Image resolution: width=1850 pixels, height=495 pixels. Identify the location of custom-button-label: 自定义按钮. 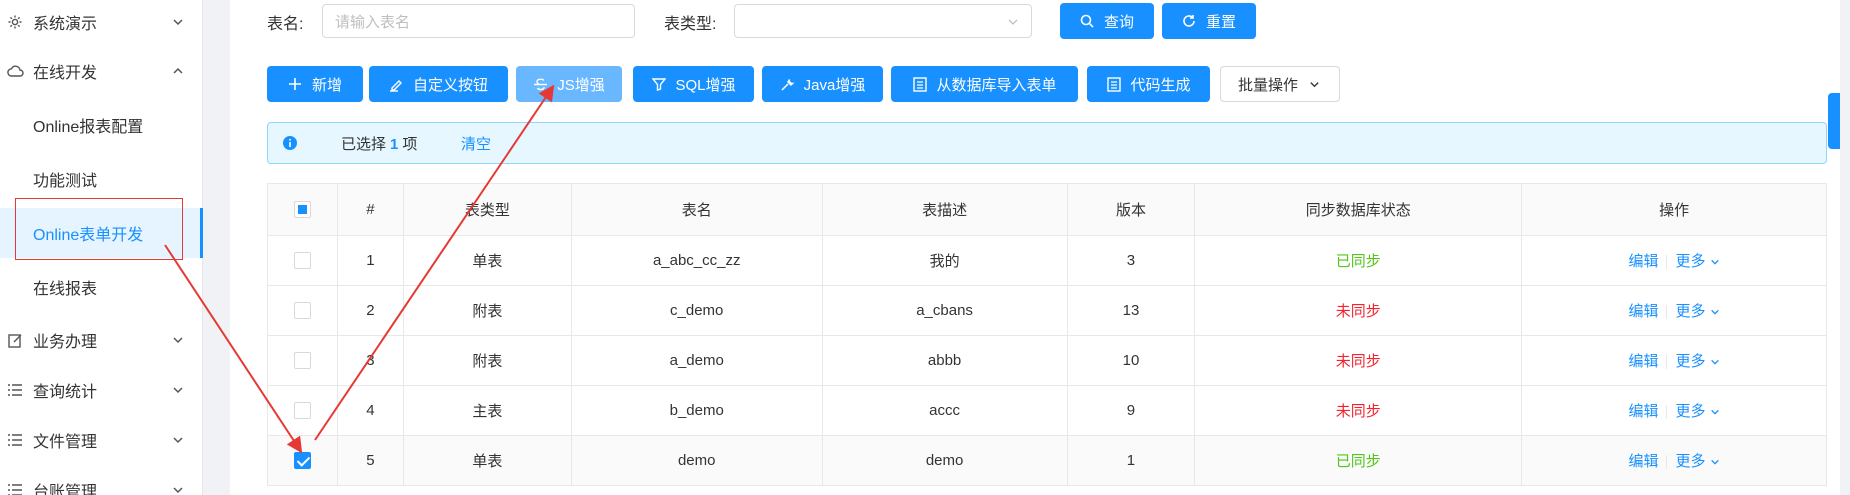
(450, 85).